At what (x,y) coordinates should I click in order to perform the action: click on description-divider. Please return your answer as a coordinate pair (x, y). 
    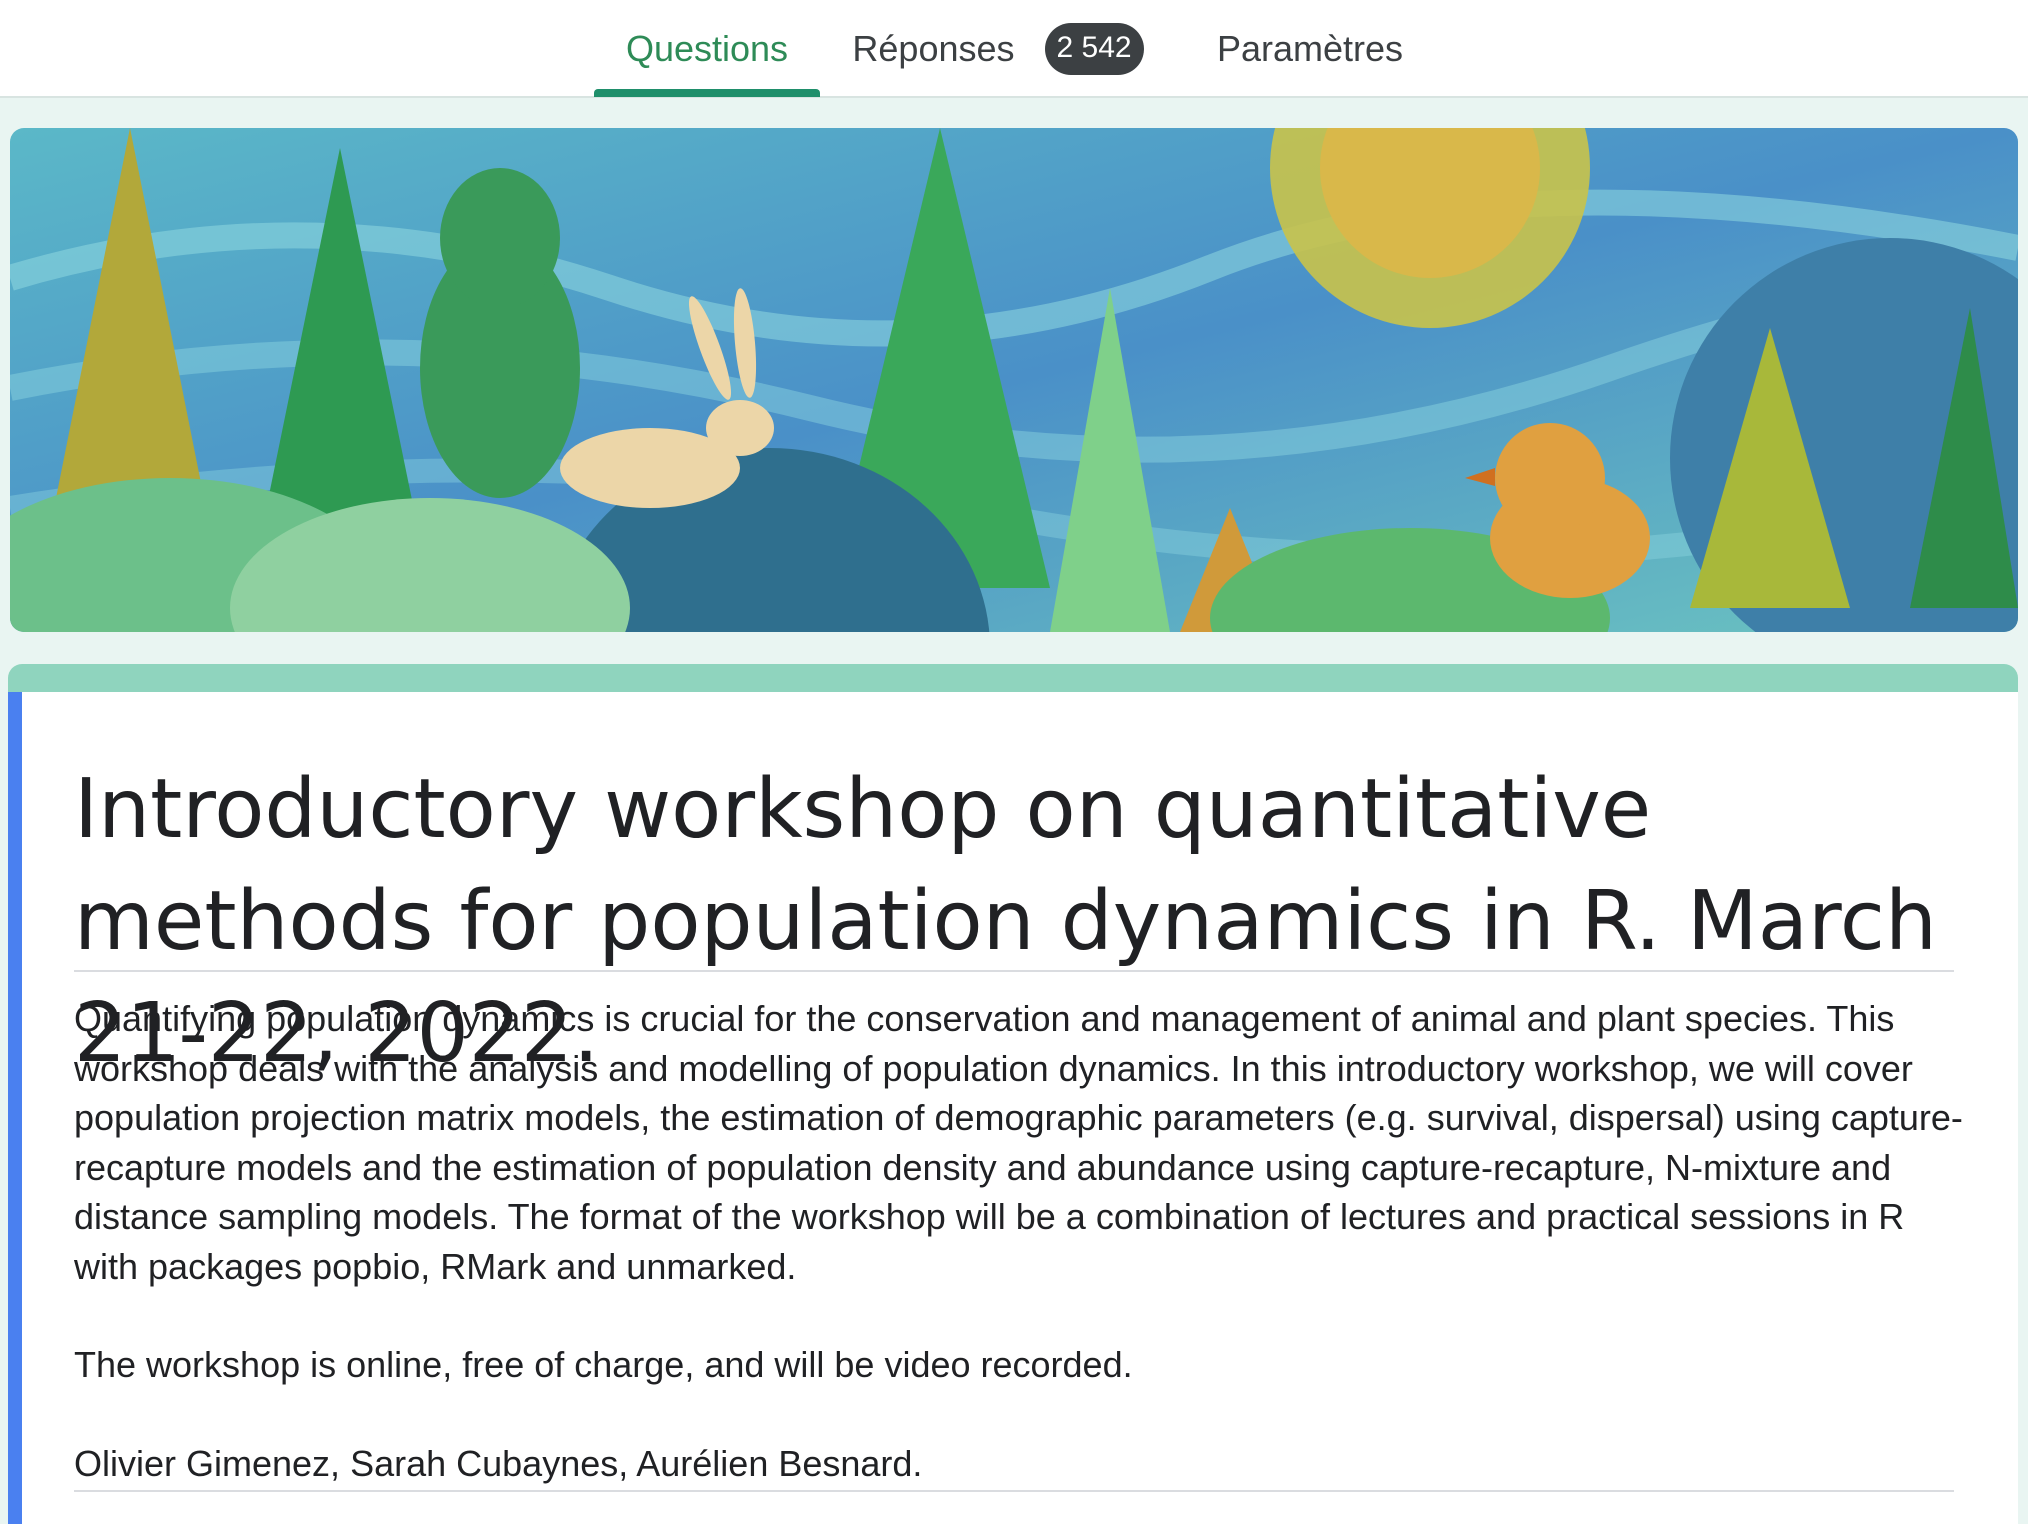
    Looking at the image, I should click on (1014, 1491).